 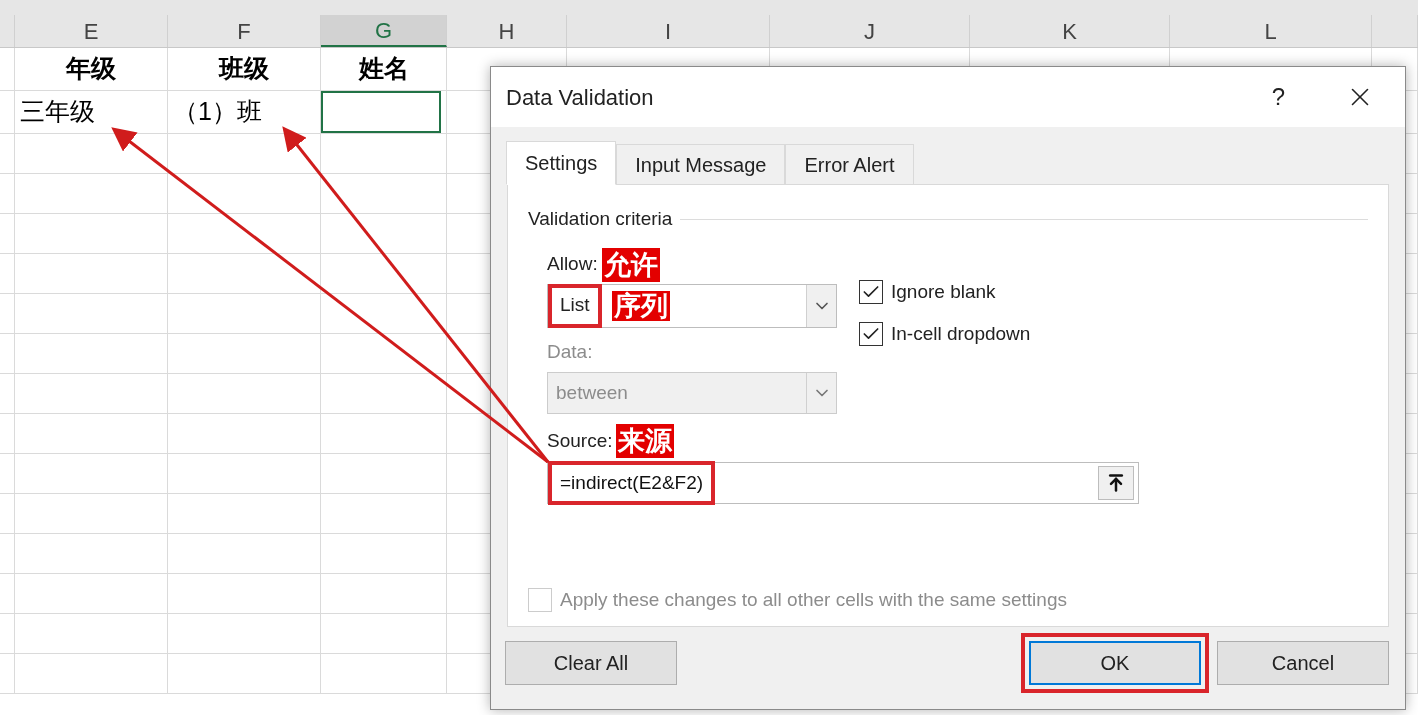 What do you see at coordinates (91, 31) in the screenshot?
I see `column-header: E` at bounding box center [91, 31].